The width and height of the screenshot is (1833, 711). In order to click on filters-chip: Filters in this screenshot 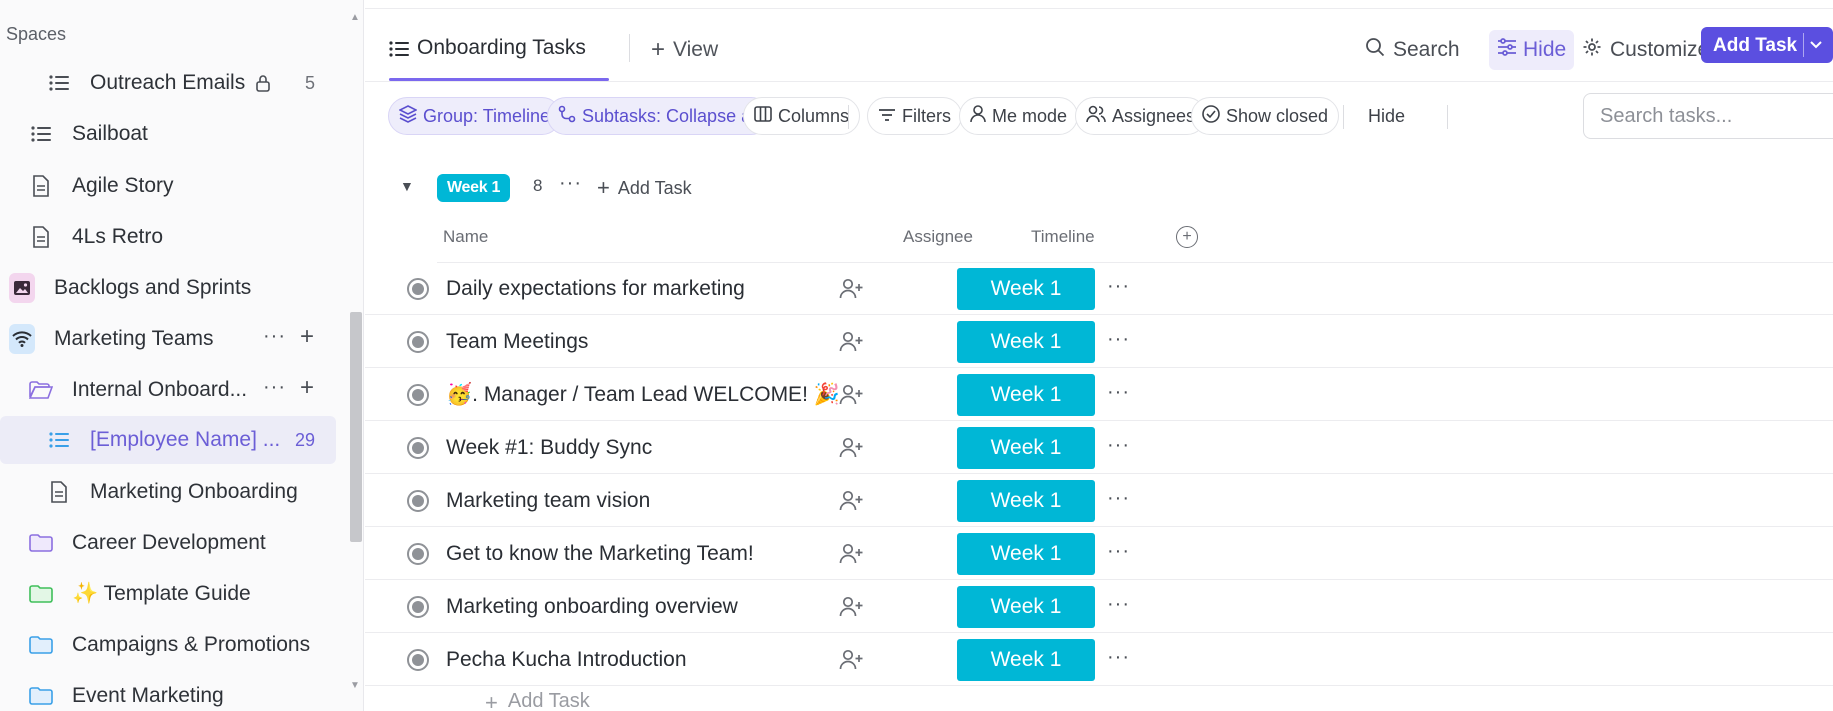, I will do `click(914, 116)`.